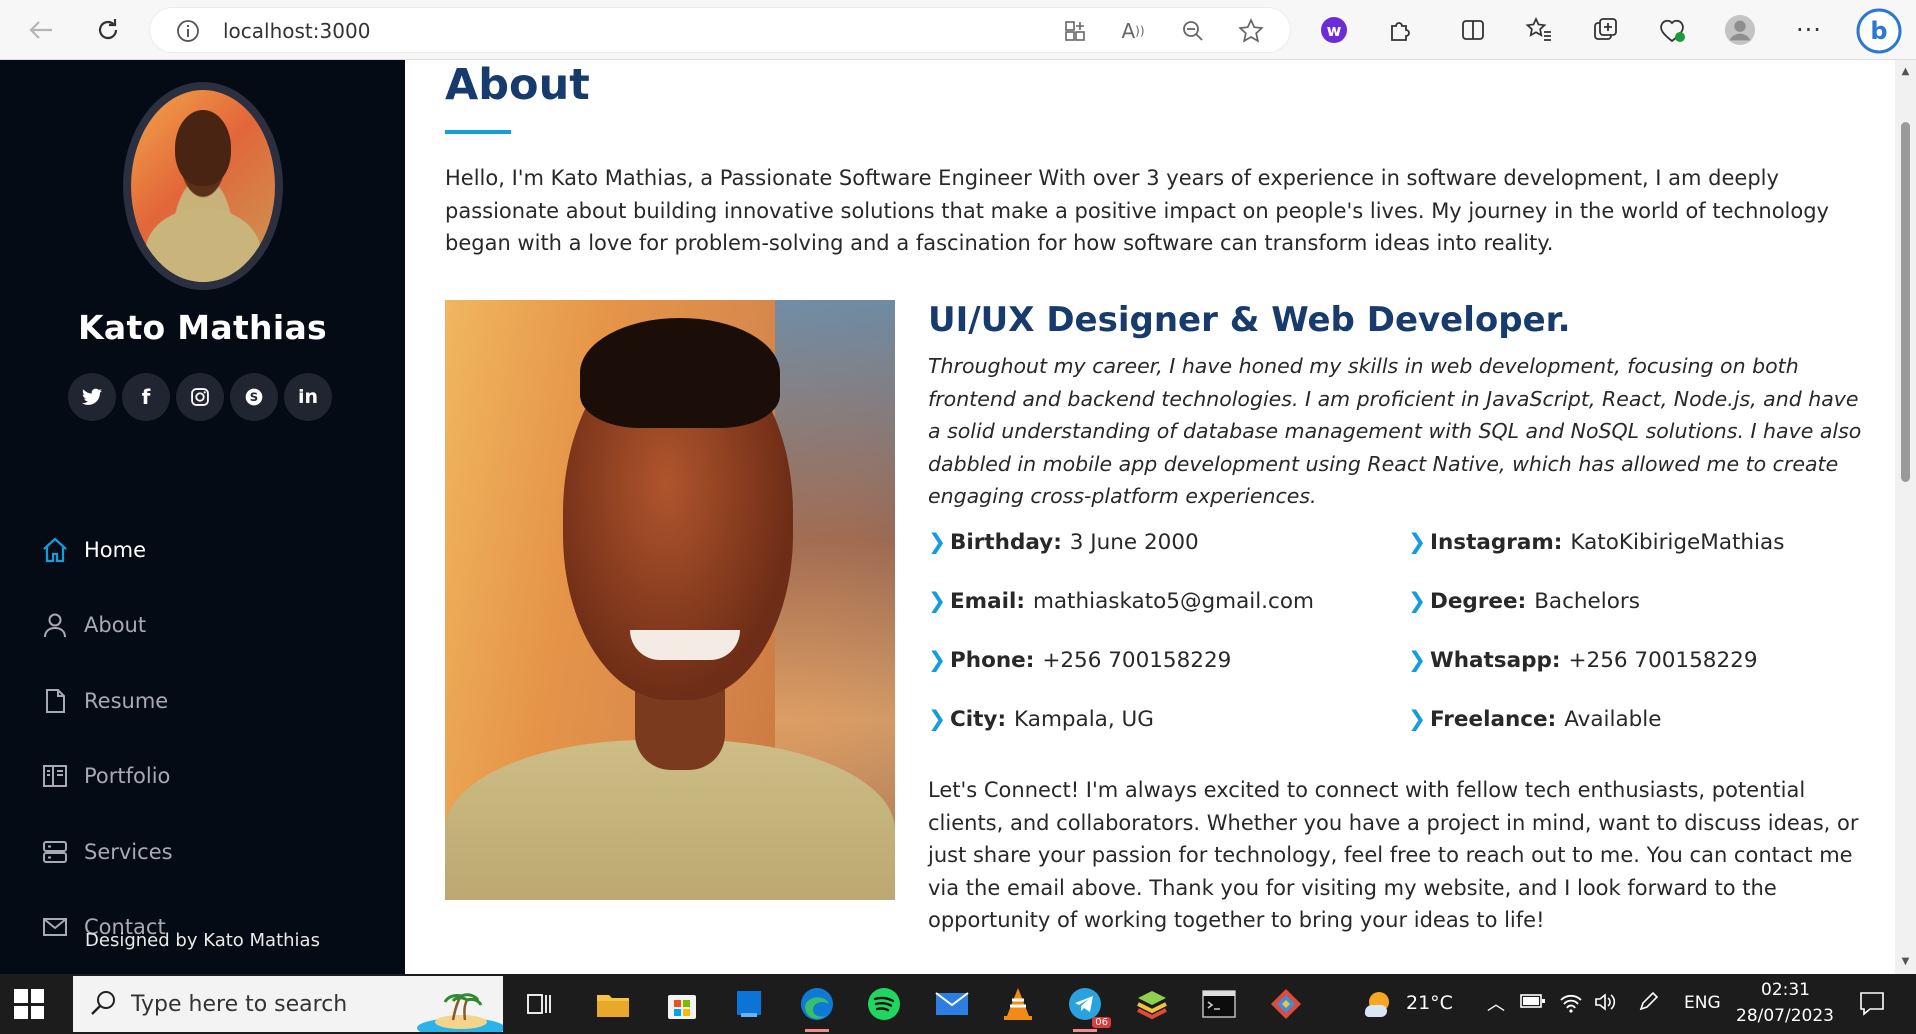  What do you see at coordinates (1496, 1003) in the screenshot?
I see `show-hidden-icons-chevron-icon: ︿` at bounding box center [1496, 1003].